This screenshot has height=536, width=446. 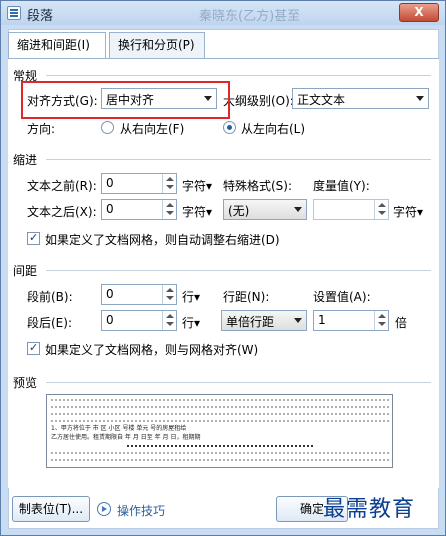 I want to click on line-spacing-select: 单倍行距, so click(x=264, y=320).